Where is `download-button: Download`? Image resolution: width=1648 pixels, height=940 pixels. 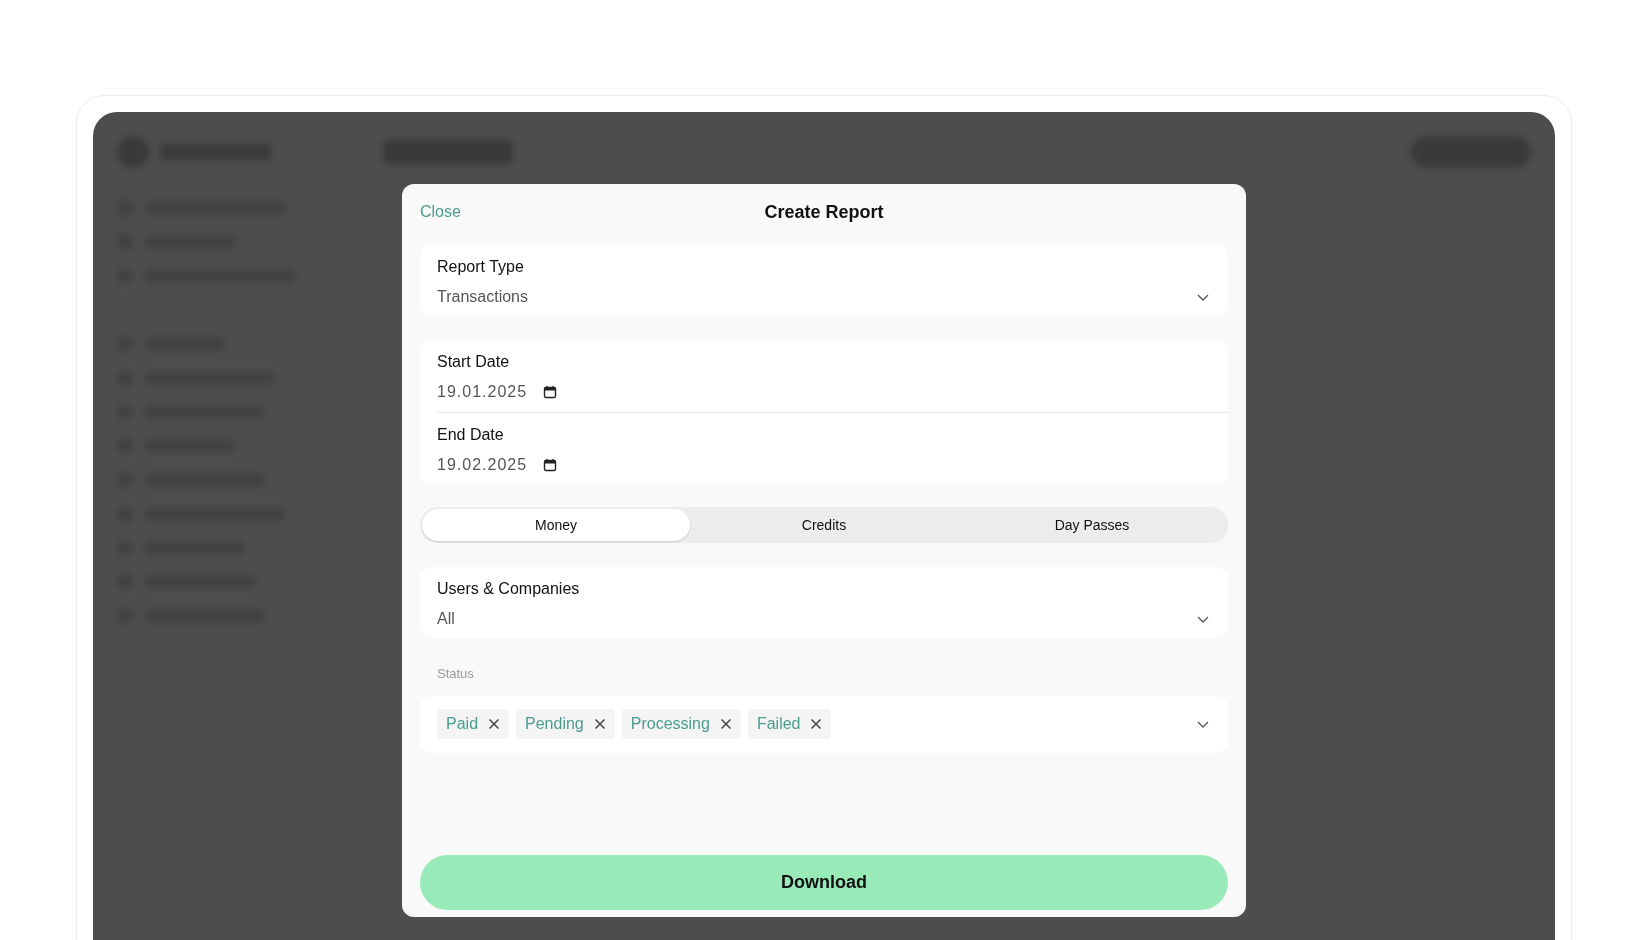
download-button: Download is located at coordinates (824, 882).